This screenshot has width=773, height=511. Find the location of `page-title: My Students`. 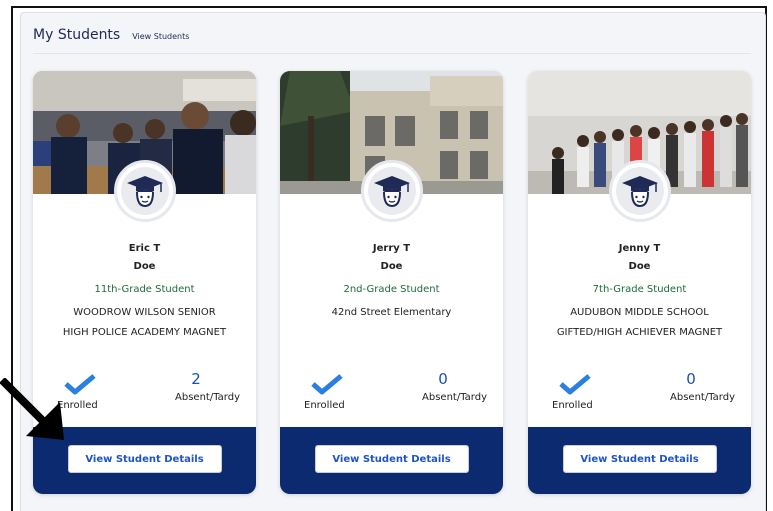

page-title: My Students is located at coordinates (77, 35).